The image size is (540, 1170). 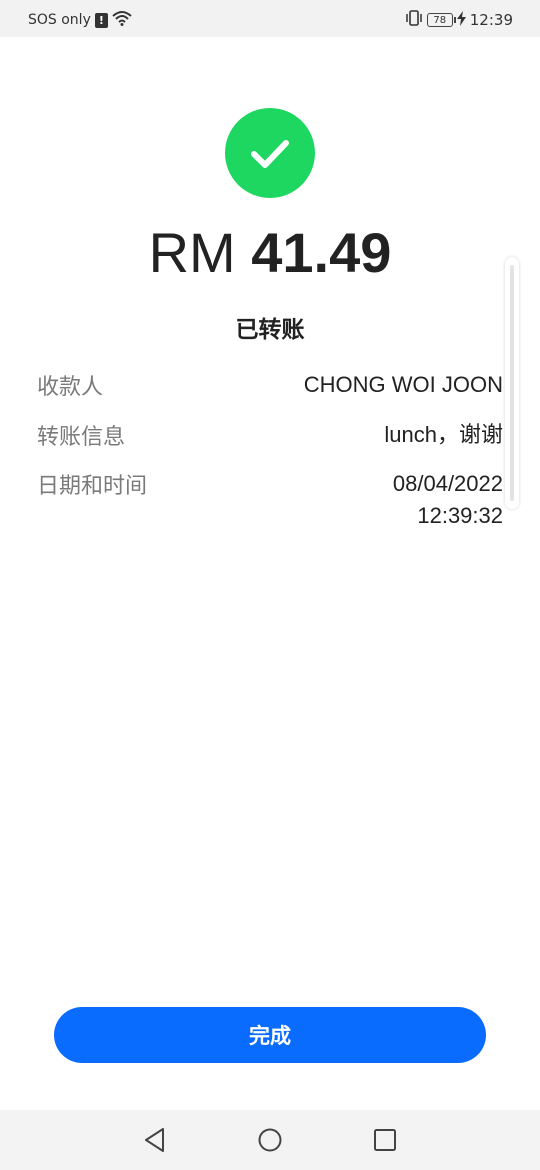 I want to click on recipient-value: CHONG WOI JOON, so click(x=403, y=384).